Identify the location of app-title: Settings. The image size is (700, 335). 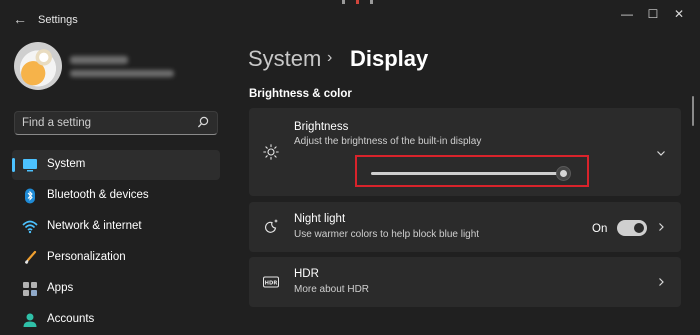
(58, 20).